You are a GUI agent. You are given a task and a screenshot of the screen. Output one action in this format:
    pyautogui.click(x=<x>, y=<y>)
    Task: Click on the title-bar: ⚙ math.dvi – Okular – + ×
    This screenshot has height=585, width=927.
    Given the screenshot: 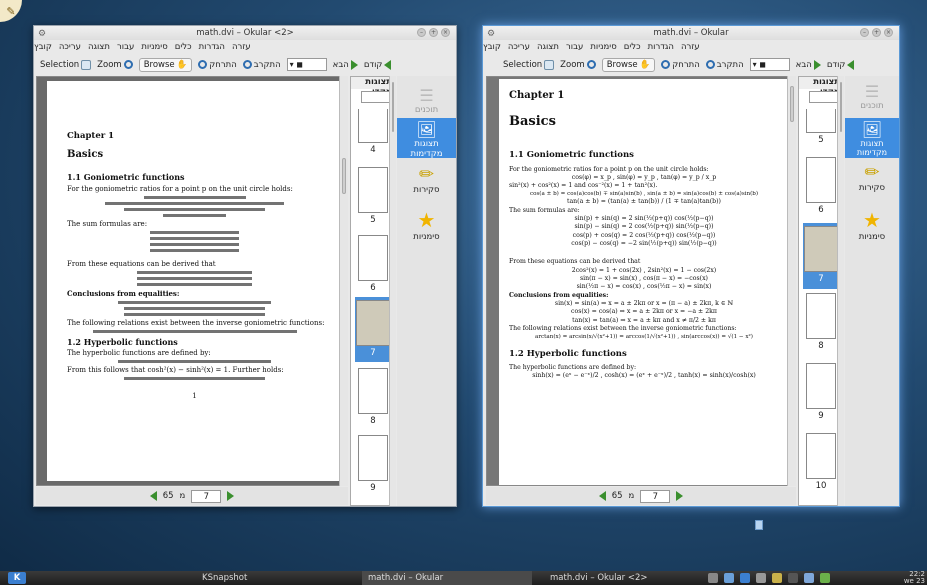 What is the action you would take?
    pyautogui.click(x=691, y=33)
    